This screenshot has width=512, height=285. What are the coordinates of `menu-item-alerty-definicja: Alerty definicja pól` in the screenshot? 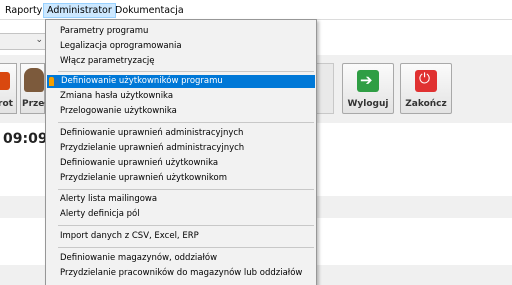 It's located at (181, 214).